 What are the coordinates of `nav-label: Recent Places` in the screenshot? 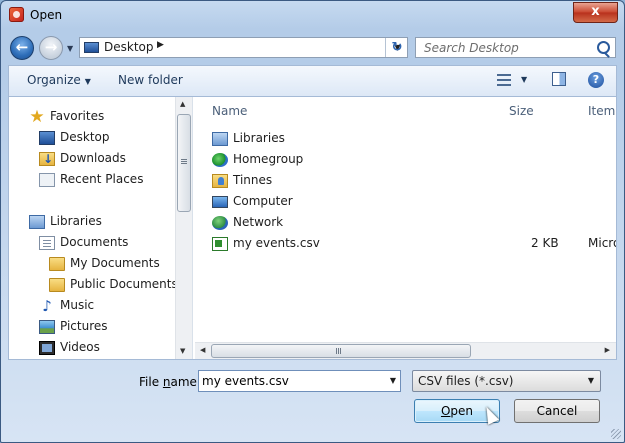 It's located at (102, 179).